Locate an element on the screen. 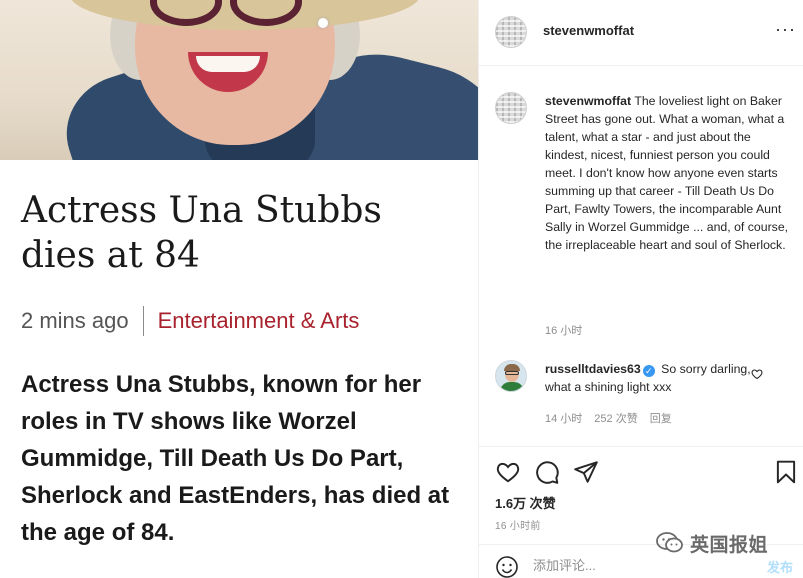 This screenshot has width=803, height=578. watermark: 英国报姐 is located at coordinates (721, 543).